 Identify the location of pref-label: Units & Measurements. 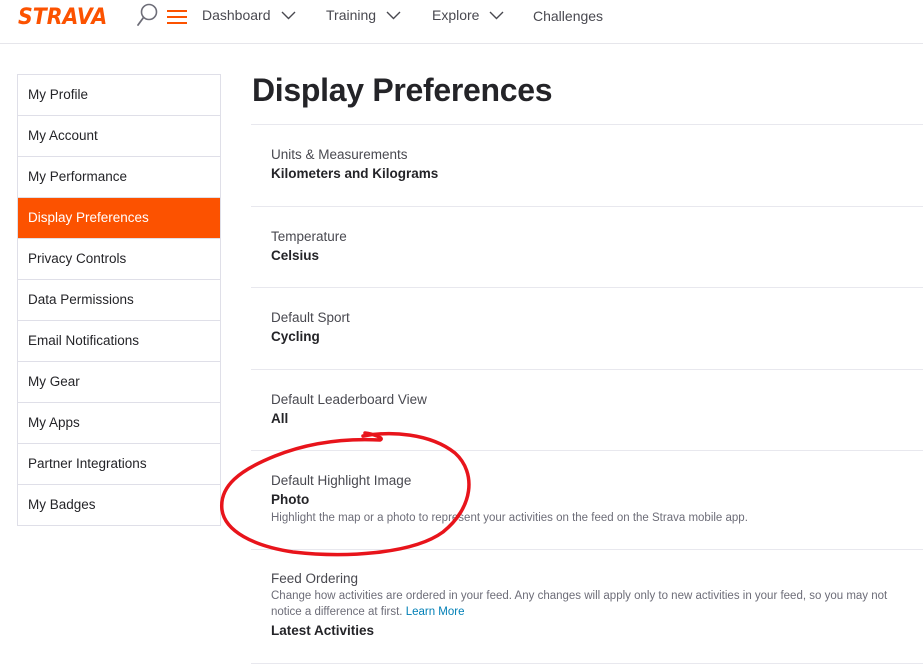
(339, 154).